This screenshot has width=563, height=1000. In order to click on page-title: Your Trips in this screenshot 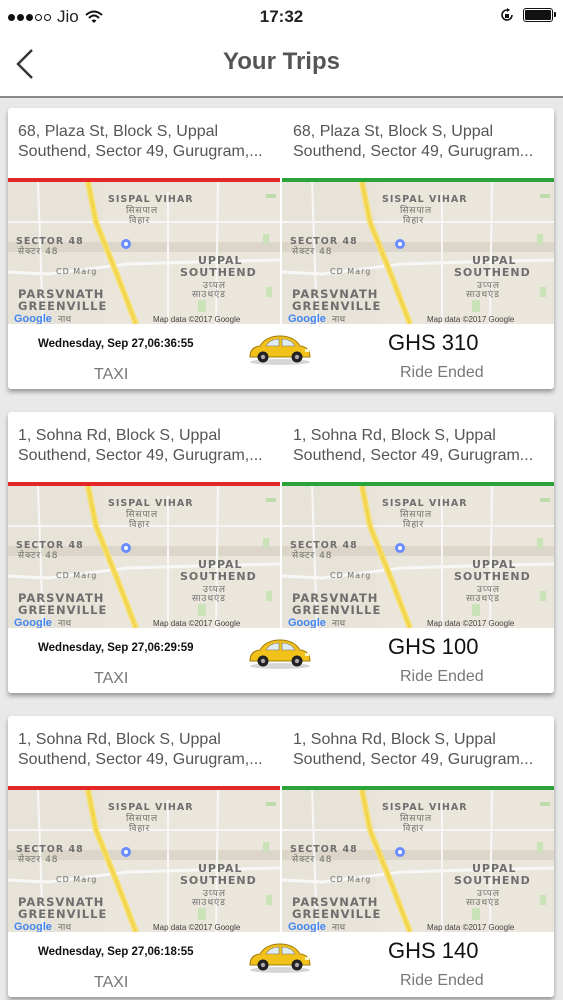, I will do `click(281, 61)`.